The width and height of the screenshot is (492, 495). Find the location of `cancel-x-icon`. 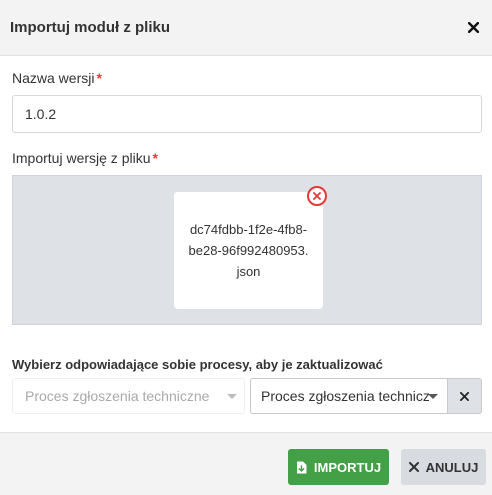

cancel-x-icon is located at coordinates (413, 467).